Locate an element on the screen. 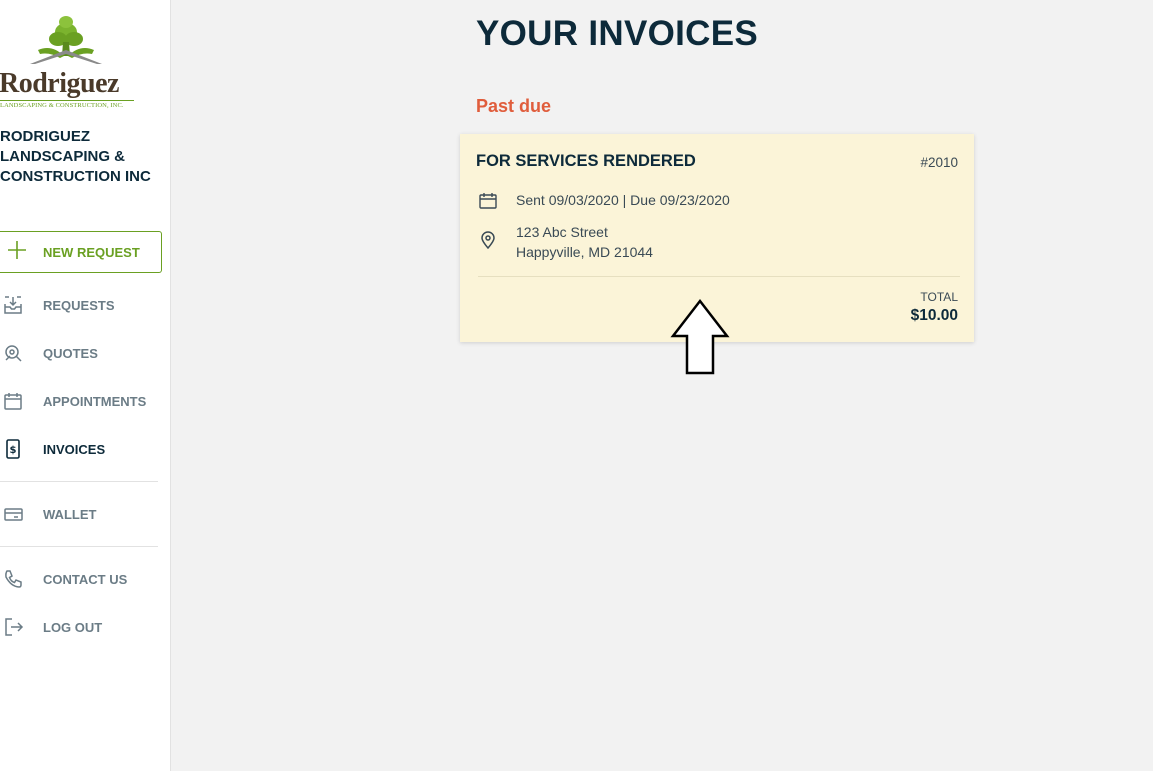  page-title: YOUR INVOICES is located at coordinates (617, 33).